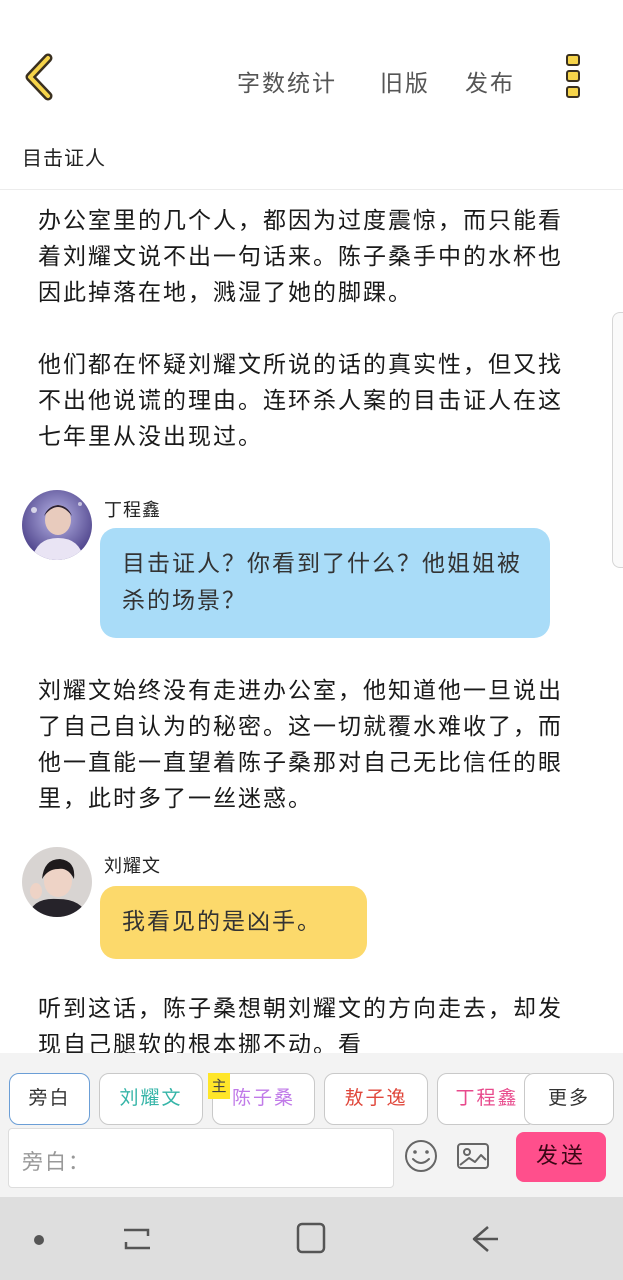 The image size is (623, 1280). I want to click on character-name: 刘耀文, so click(132, 866).